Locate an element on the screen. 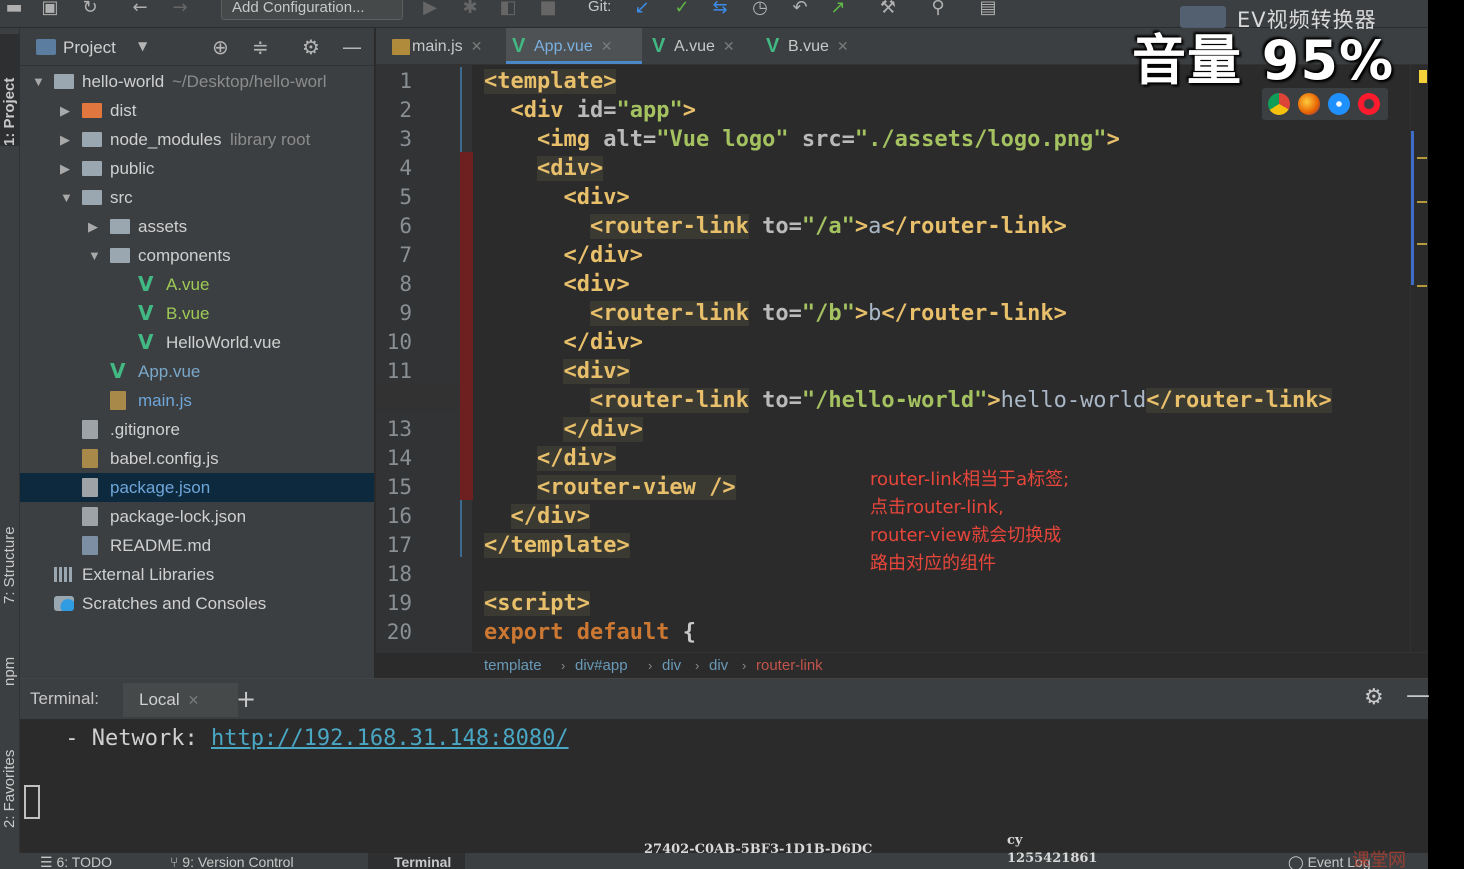 The image size is (1464, 869). git-history-icon: ◷ is located at coordinates (760, 10).